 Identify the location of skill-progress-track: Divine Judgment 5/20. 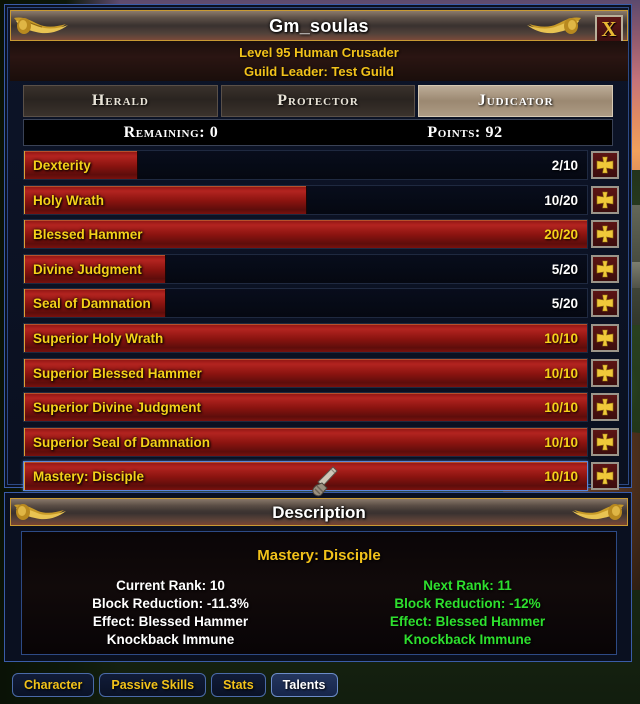
(305, 268).